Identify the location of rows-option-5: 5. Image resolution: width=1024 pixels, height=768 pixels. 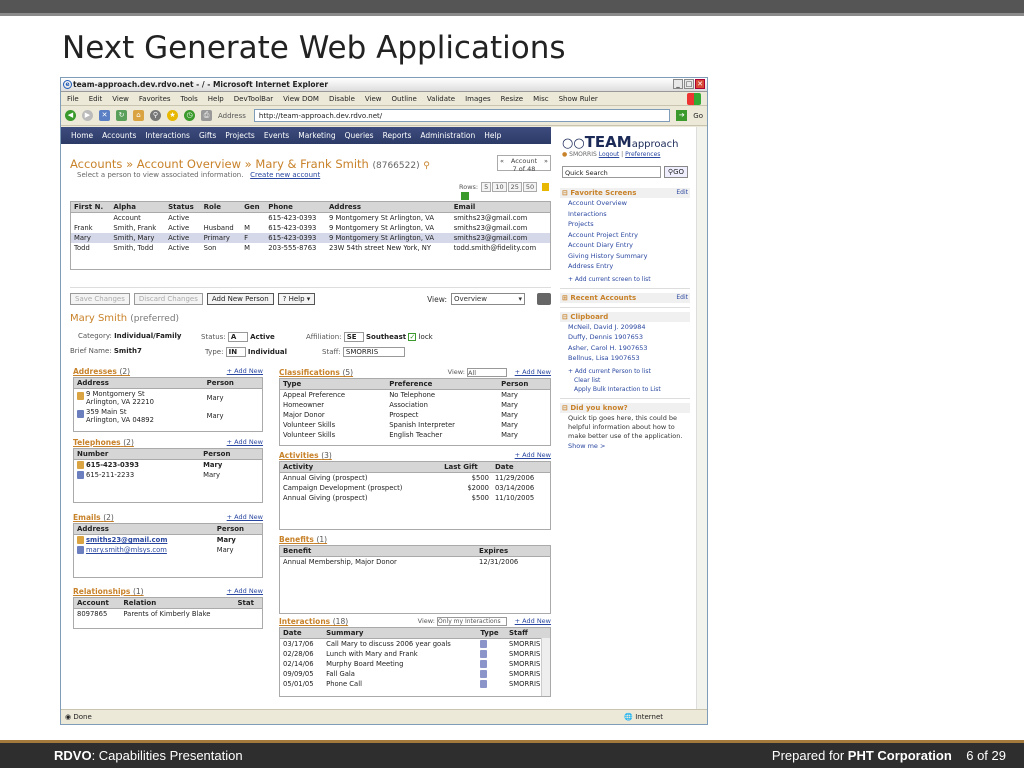
(486, 187).